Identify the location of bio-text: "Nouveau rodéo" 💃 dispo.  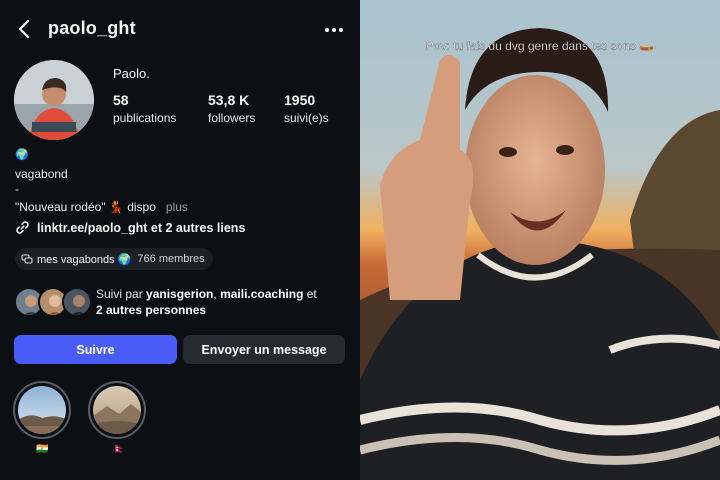
(85, 207).